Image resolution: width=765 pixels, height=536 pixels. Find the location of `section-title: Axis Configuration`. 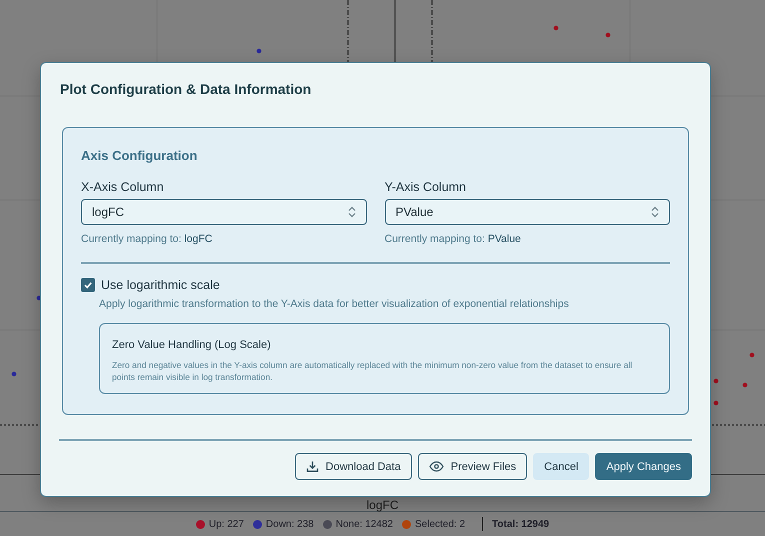

section-title: Axis Configuration is located at coordinates (139, 155).